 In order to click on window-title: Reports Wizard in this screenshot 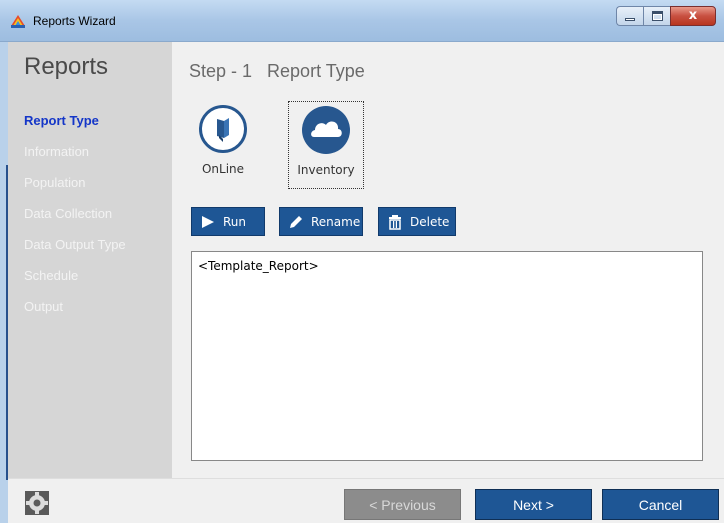, I will do `click(74, 21)`.